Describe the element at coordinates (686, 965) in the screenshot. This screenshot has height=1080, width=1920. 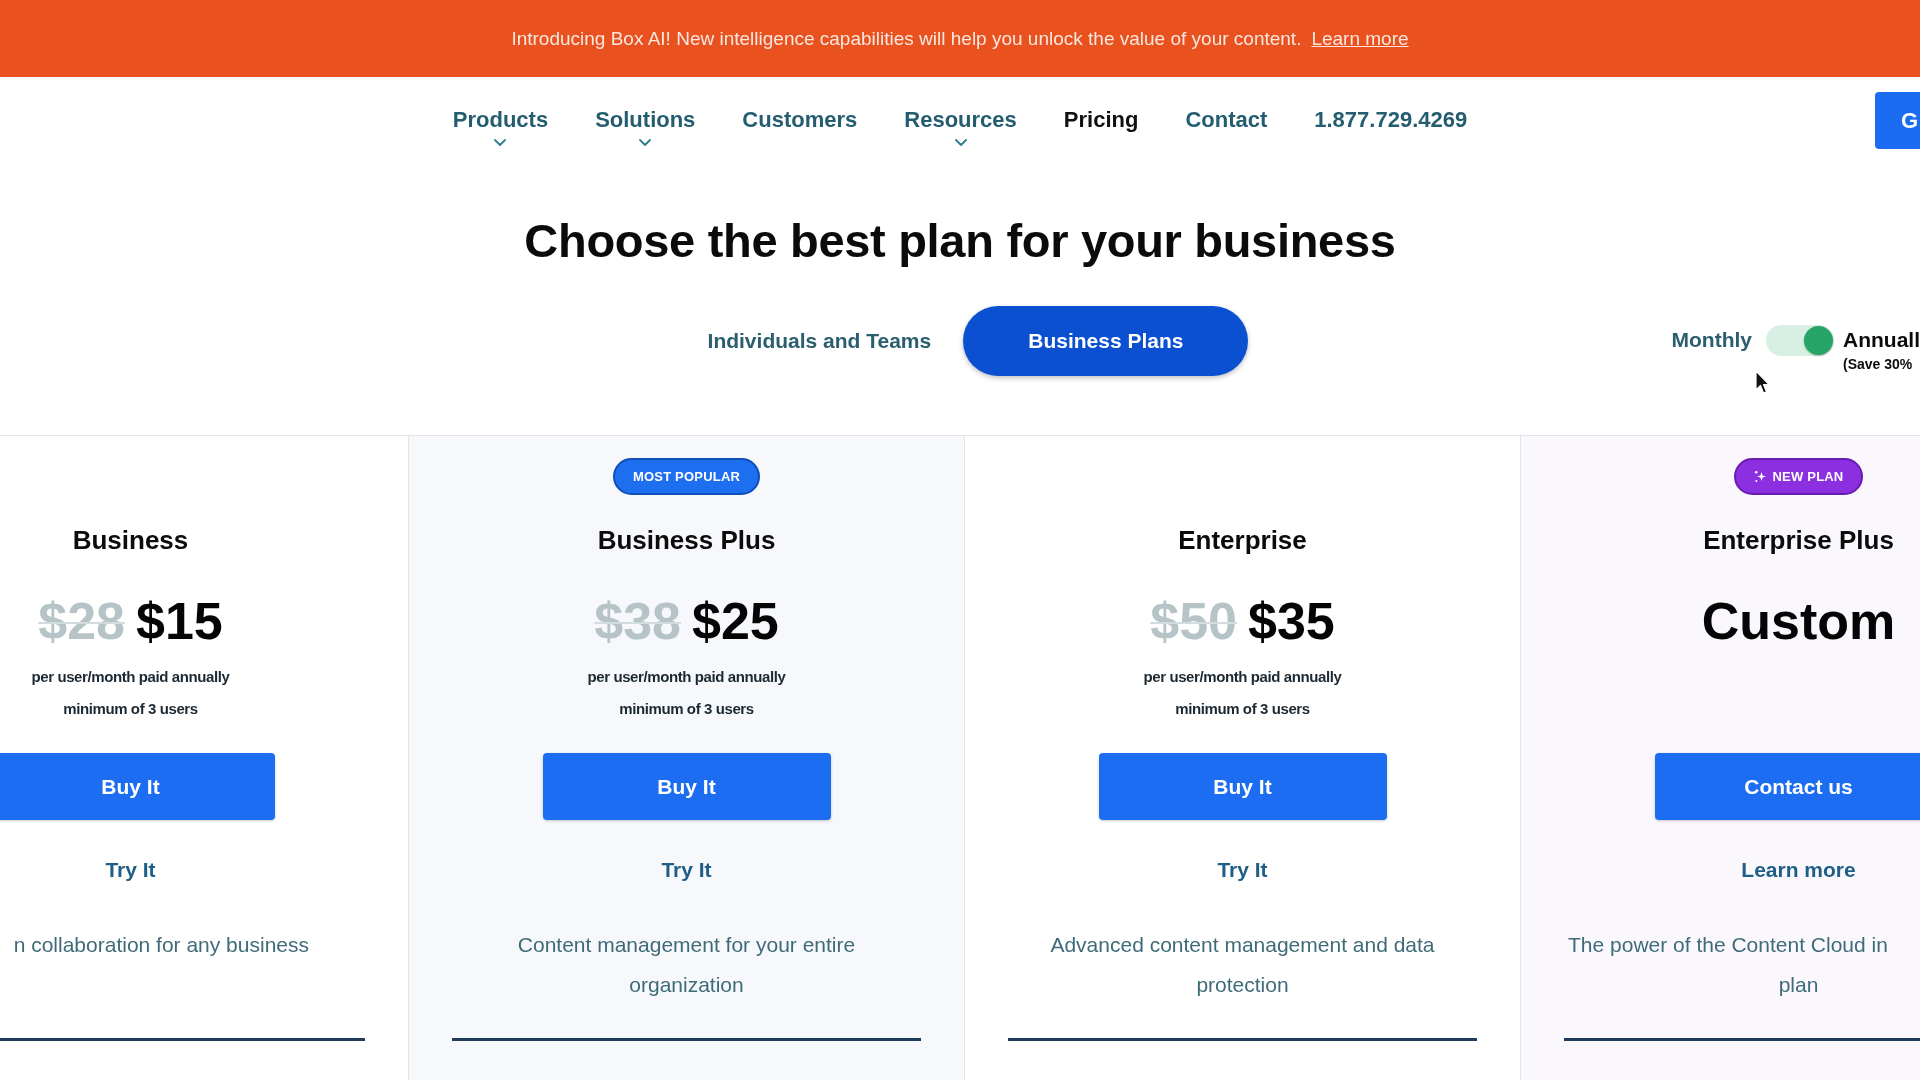
I see `plan-description: Content management for your entire organization` at that location.